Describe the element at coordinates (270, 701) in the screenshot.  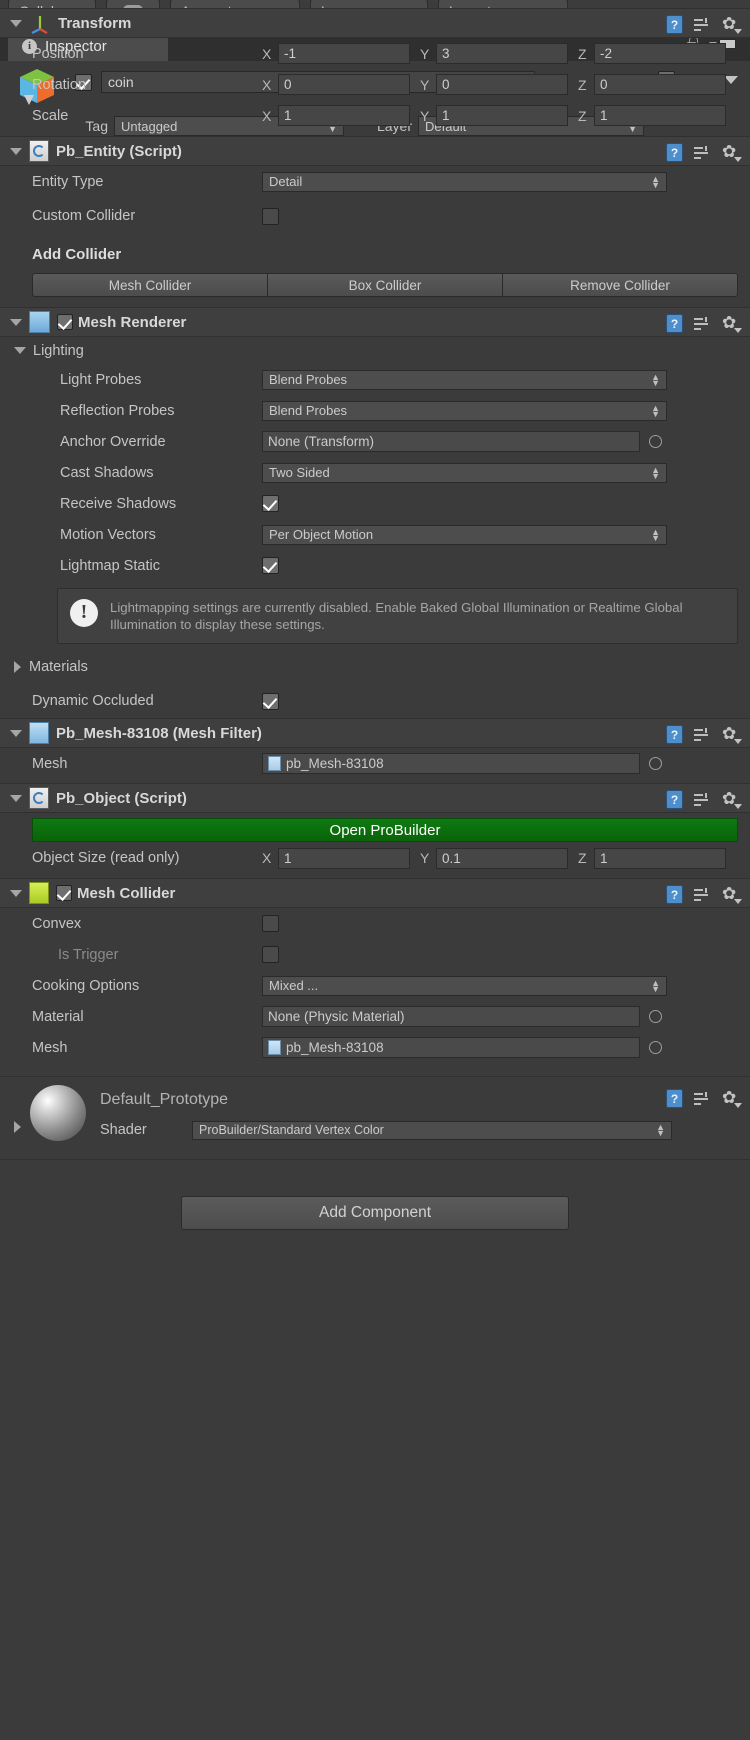
I see `dynamic-occluded-checkbox` at that location.